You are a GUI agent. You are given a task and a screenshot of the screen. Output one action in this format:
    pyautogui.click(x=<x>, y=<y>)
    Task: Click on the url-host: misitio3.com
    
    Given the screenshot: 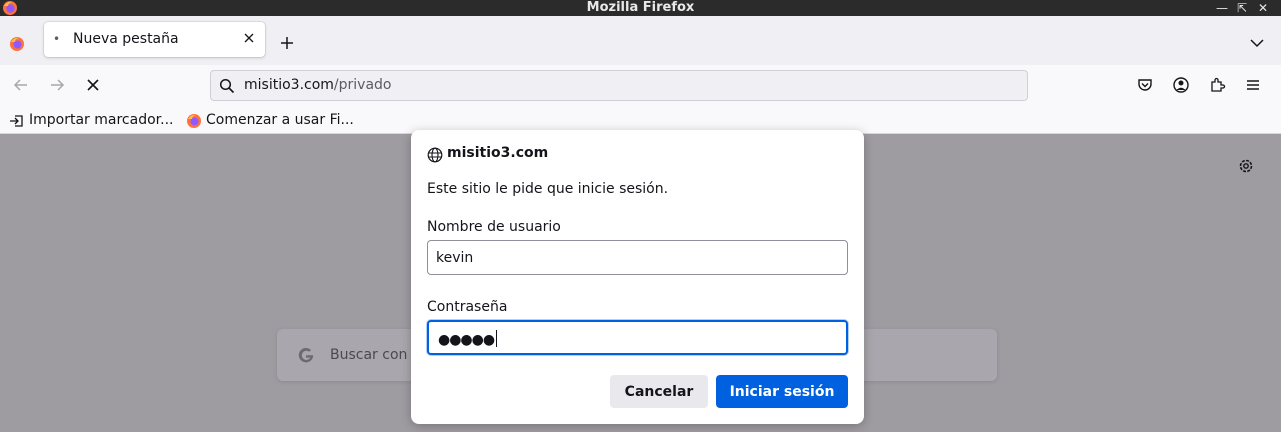 What is the action you would take?
    pyautogui.click(x=289, y=85)
    